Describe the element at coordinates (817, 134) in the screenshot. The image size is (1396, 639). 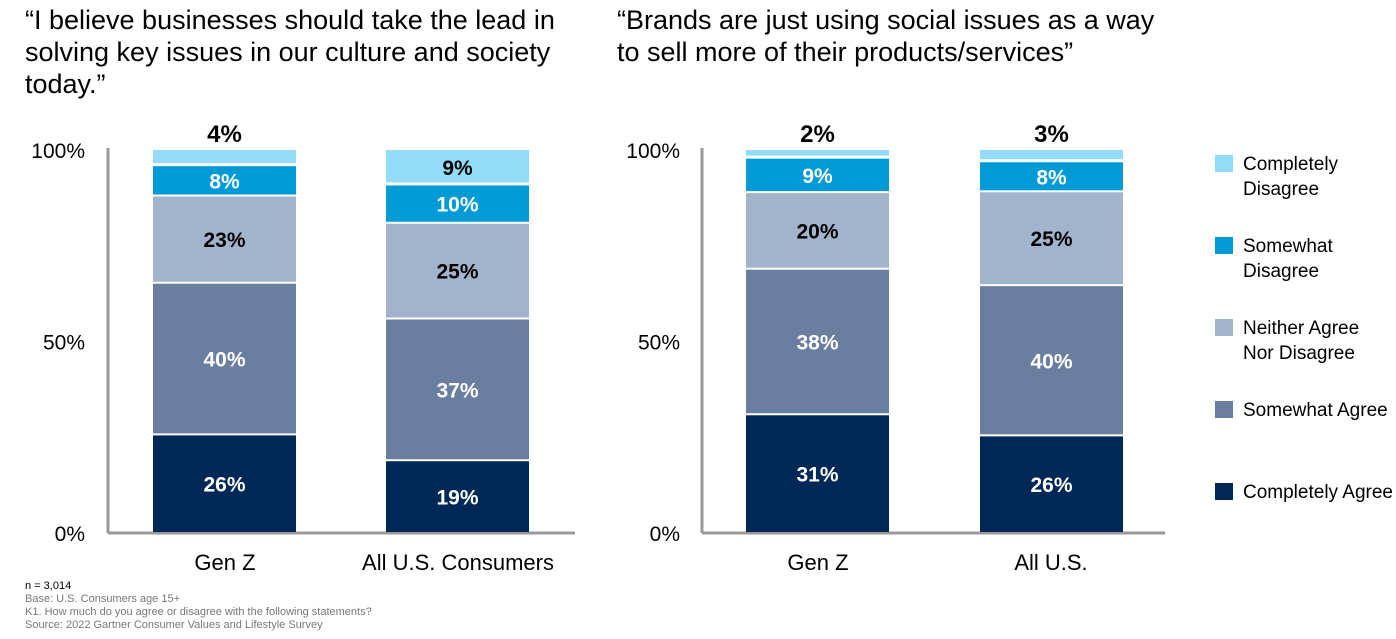
I see `data-label: 2%` at that location.